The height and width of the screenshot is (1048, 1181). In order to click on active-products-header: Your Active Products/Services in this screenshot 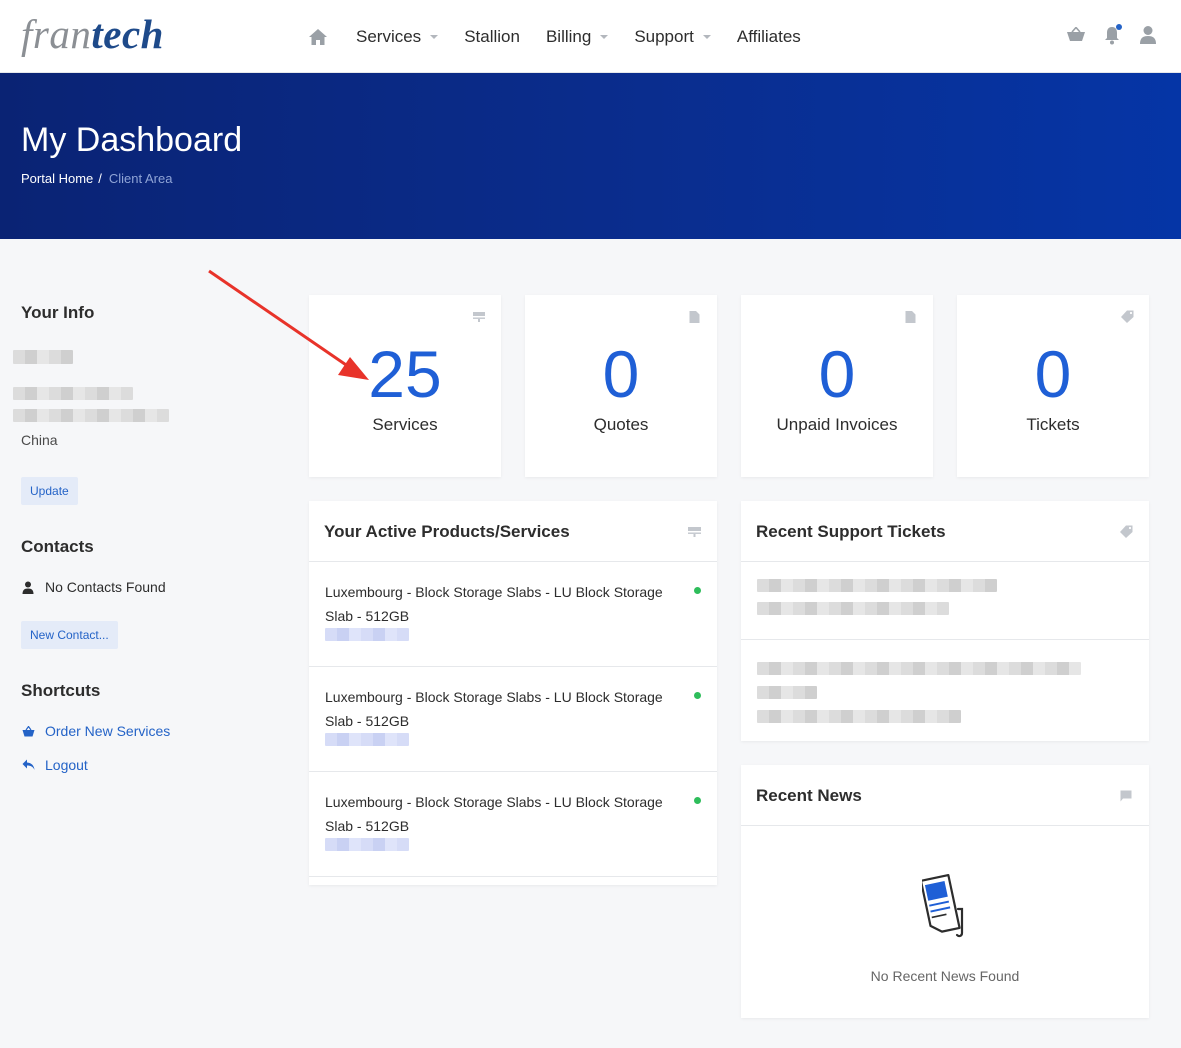, I will do `click(513, 531)`.